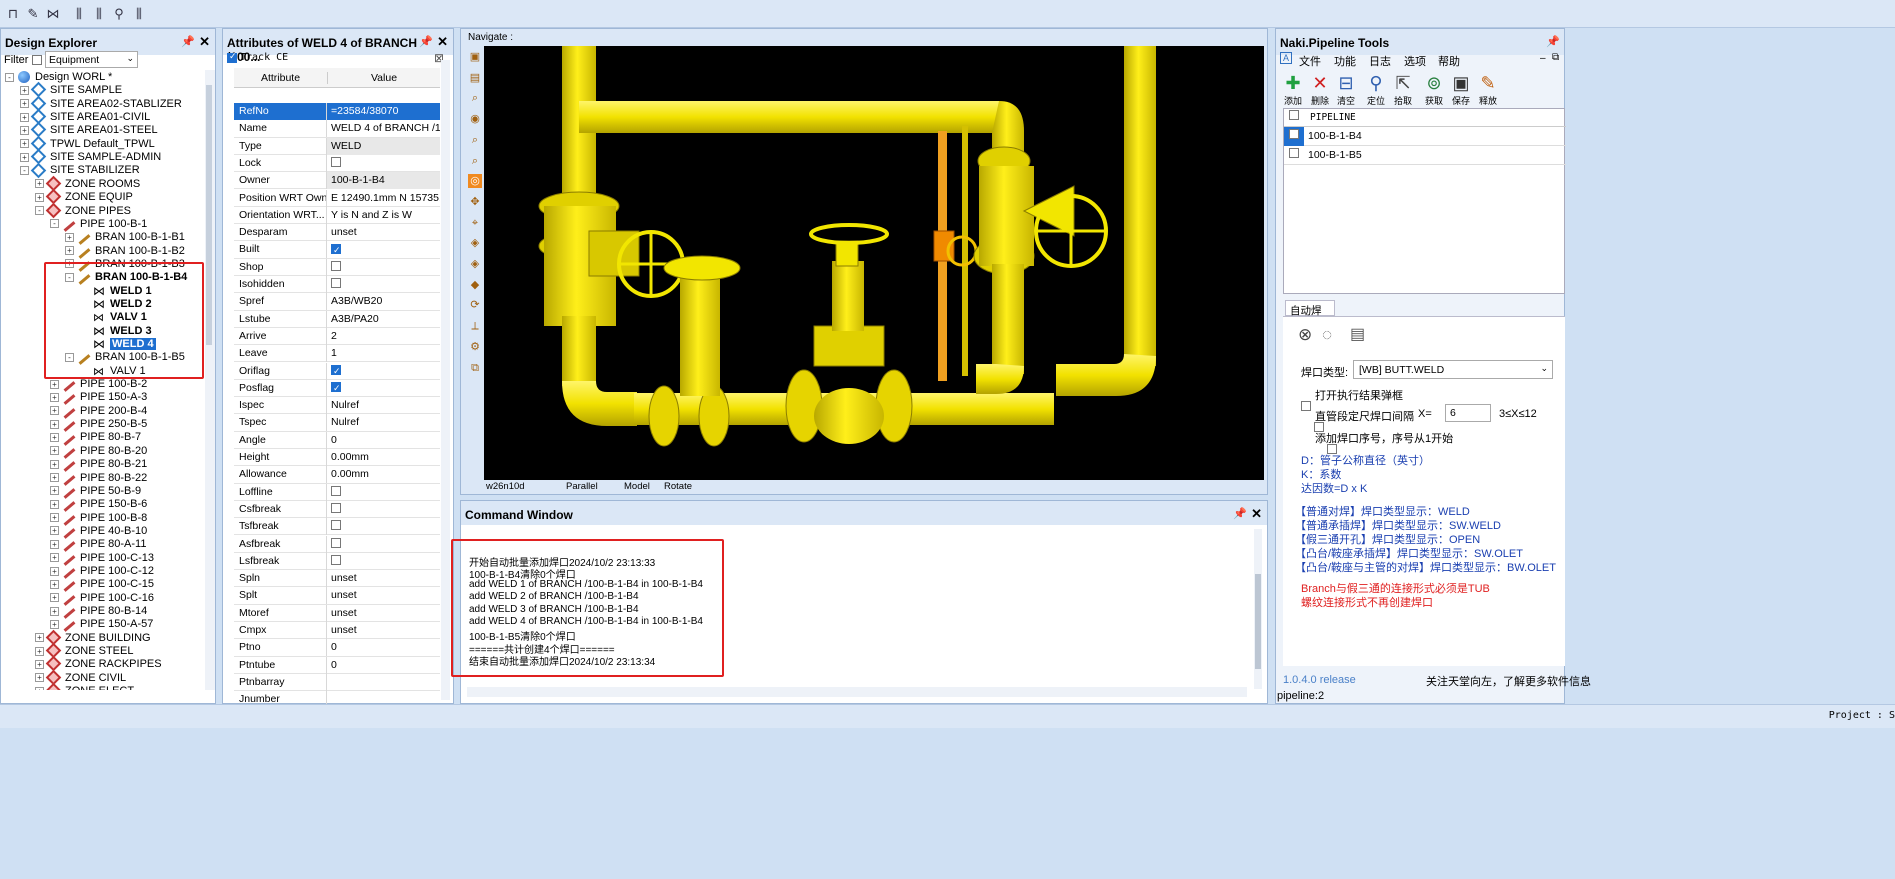  I want to click on tree-node: + ZONE STEEL, so click(84, 650).